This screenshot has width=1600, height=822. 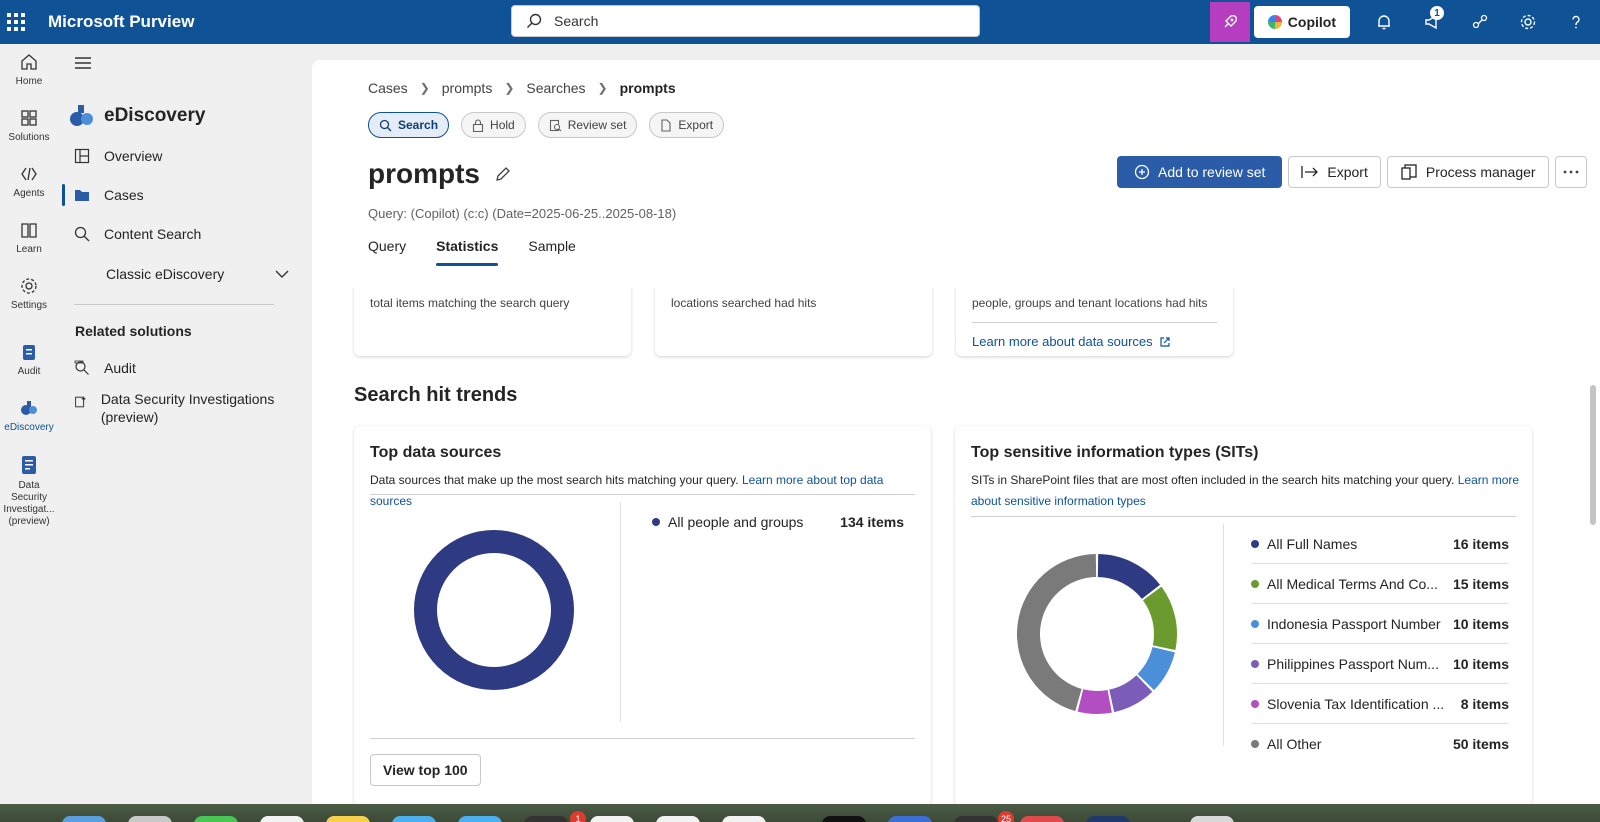 What do you see at coordinates (587, 125) in the screenshot?
I see `pill-review-set: Review set` at bounding box center [587, 125].